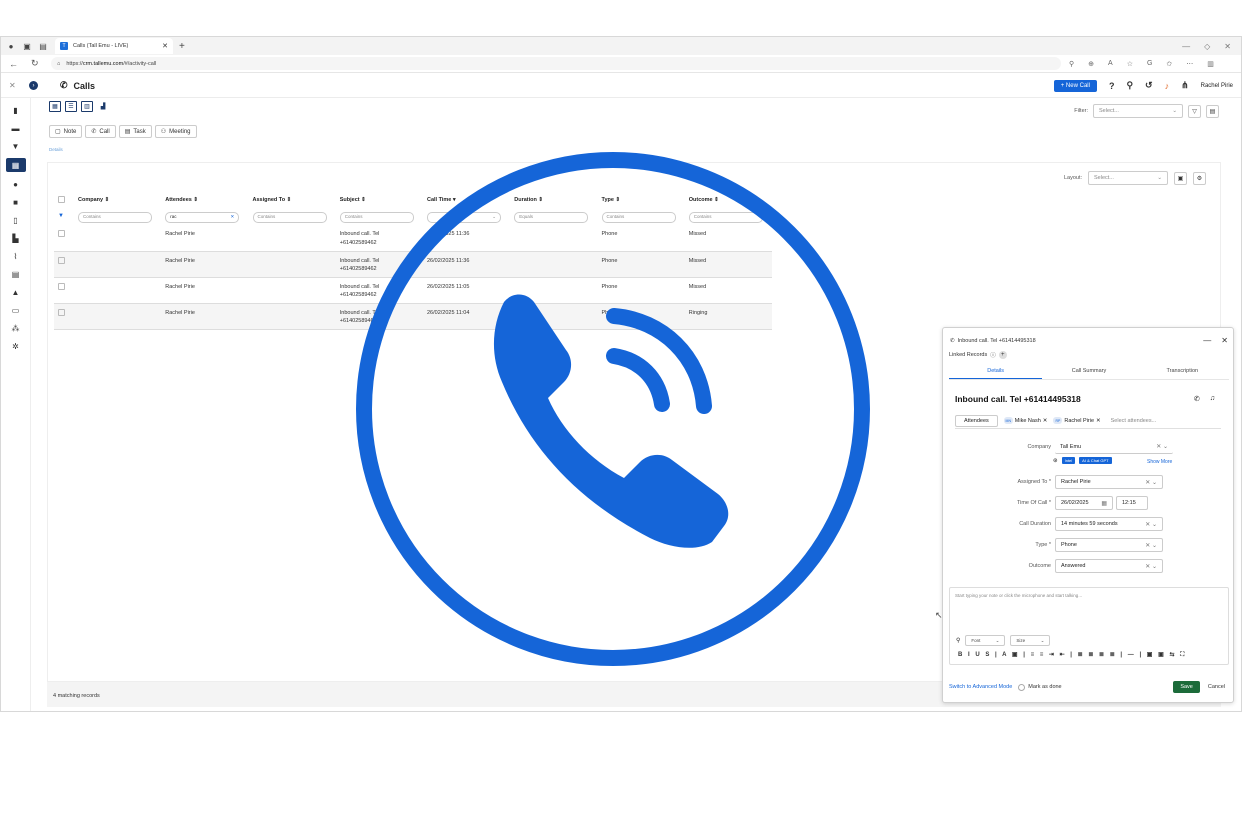  Describe the element at coordinates (16, 256) in the screenshot. I see `sidebar-chart-icon: ⌇` at that location.